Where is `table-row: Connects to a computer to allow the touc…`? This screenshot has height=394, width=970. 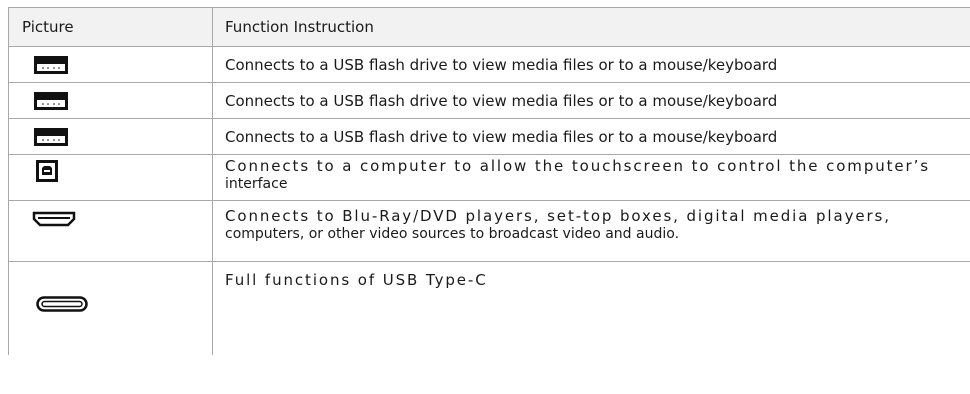 table-row: Connects to a computer to allow the touc… is located at coordinates (489, 177).